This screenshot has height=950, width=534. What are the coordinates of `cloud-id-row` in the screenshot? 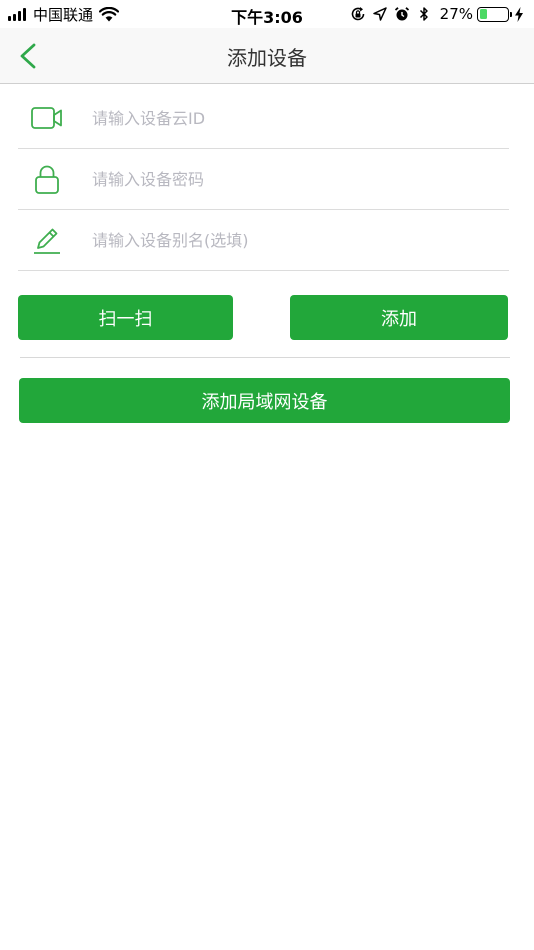 It's located at (263, 118).